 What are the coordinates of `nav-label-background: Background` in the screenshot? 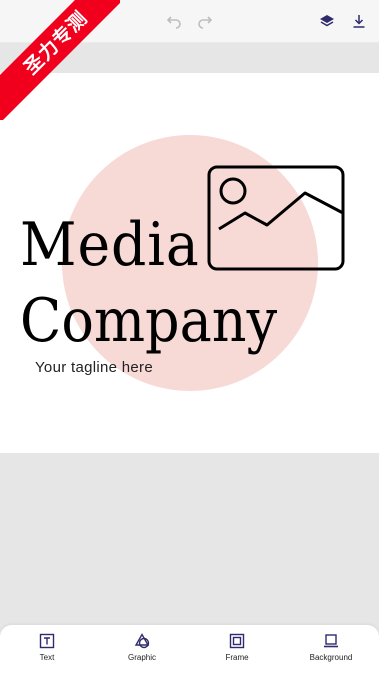 It's located at (331, 657).